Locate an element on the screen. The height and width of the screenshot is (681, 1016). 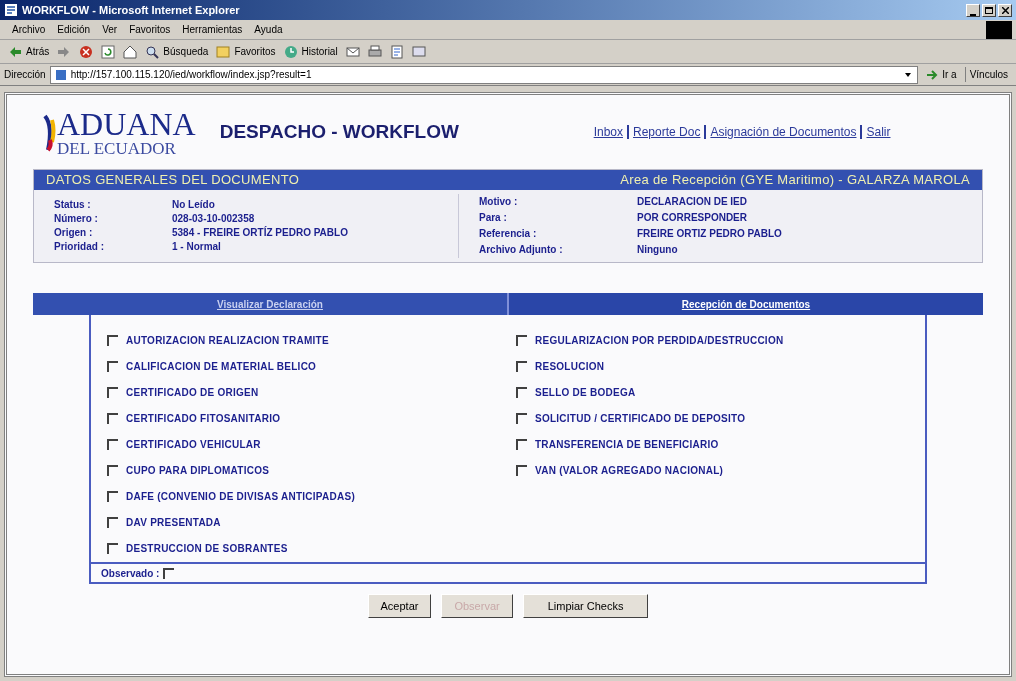
toolbar-button: Historial is located at coordinates (310, 51).